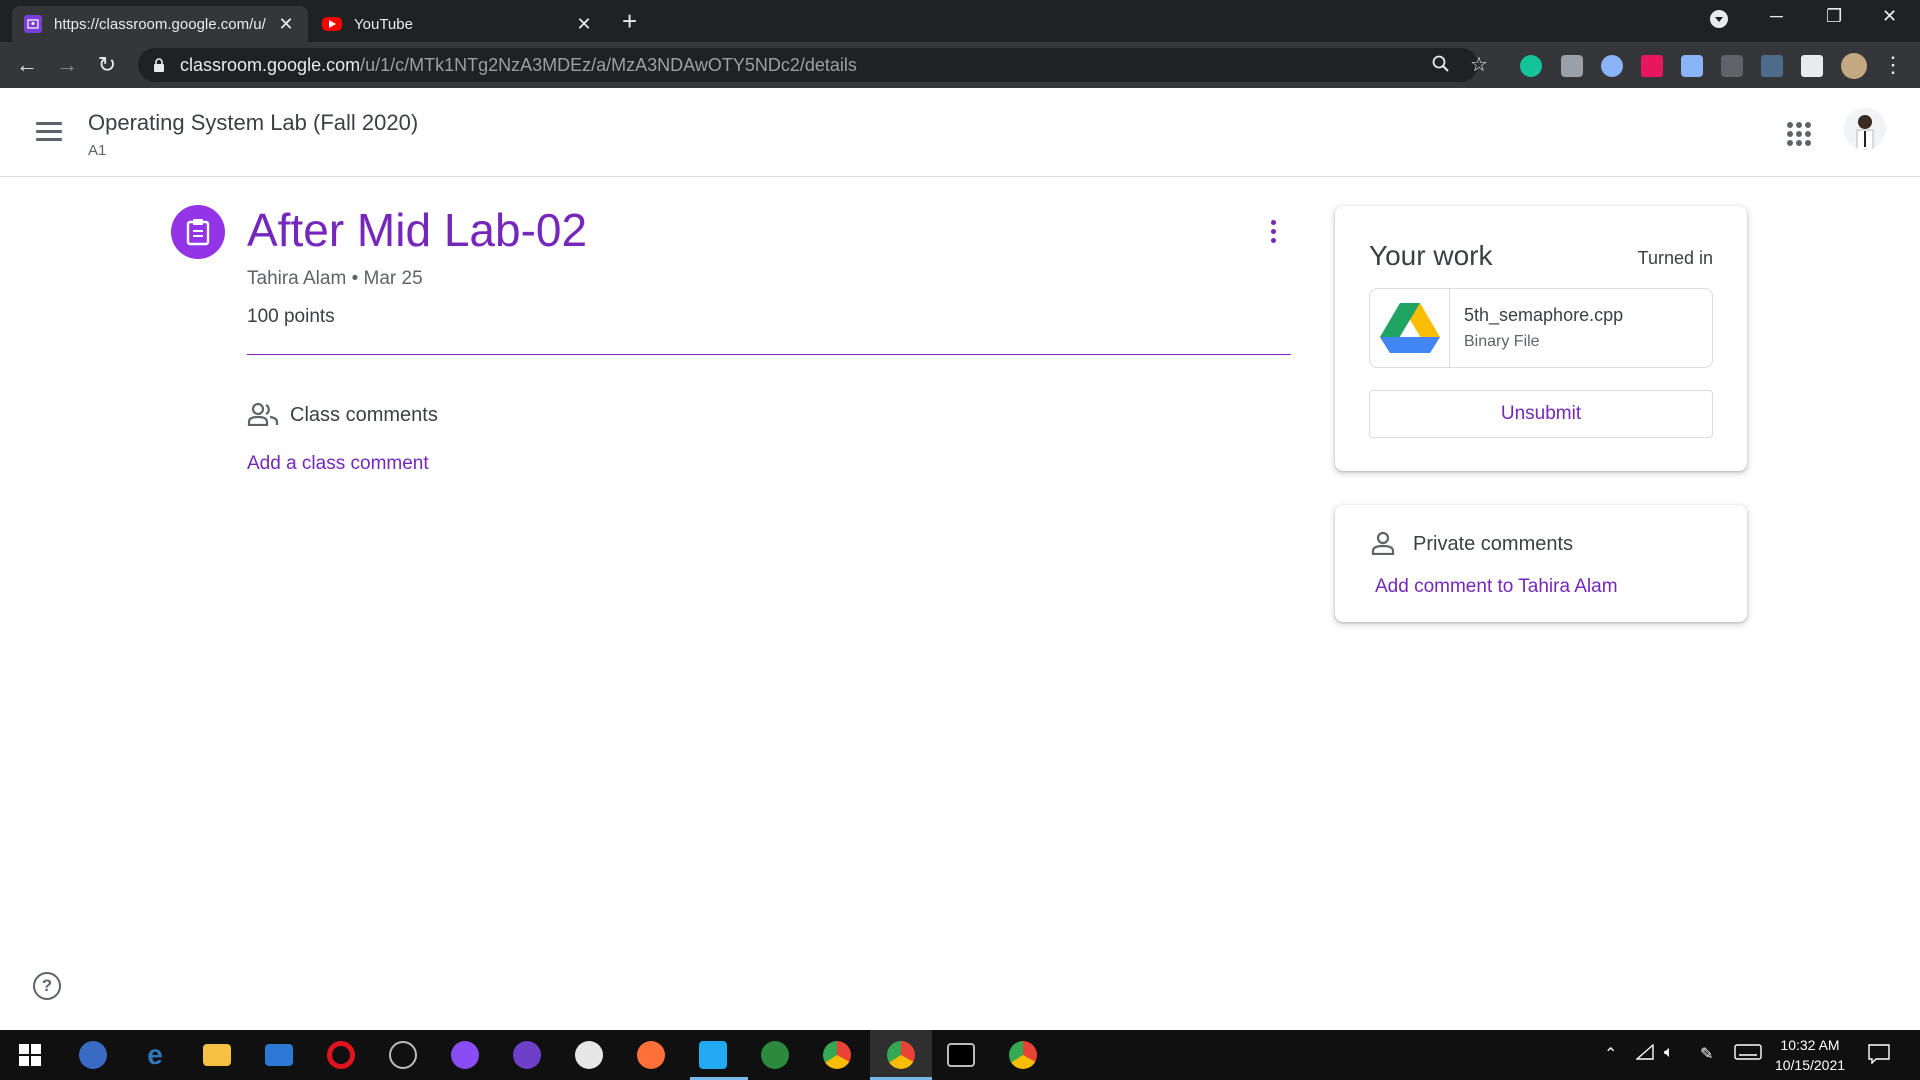 The image size is (1920, 1080). I want to click on windows-taskbar: e ⌃ 🔈︎ ✎ 10:32 AM 10/15/2021, so click(960, 1055).